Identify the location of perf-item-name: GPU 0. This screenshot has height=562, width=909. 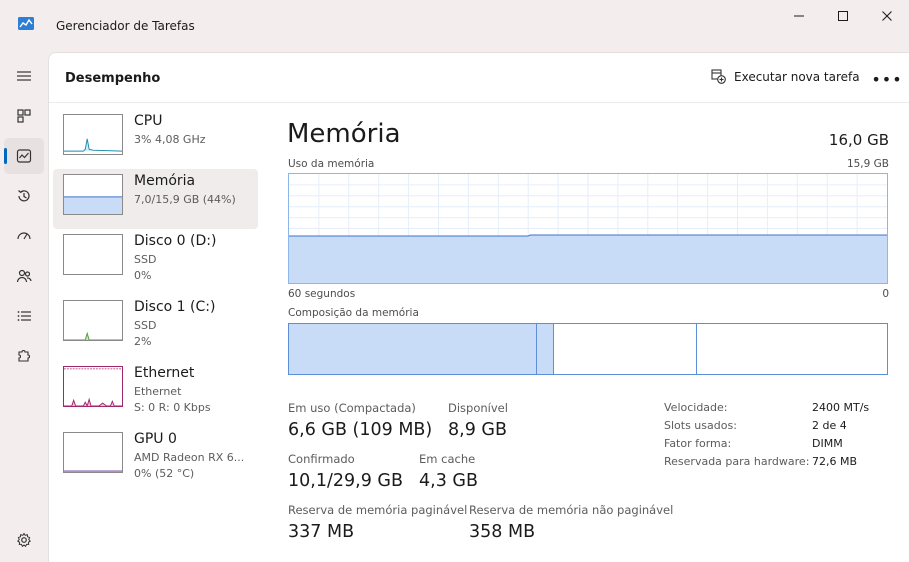
(155, 439).